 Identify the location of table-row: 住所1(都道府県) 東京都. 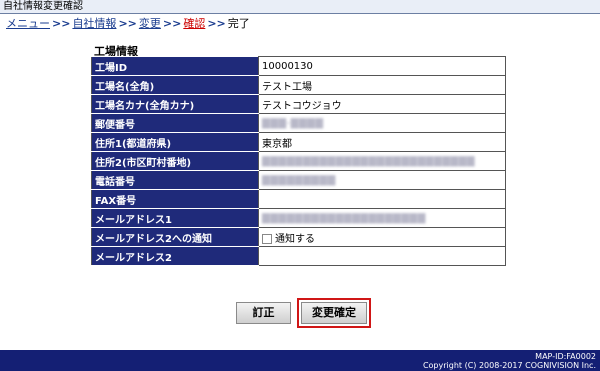
(298, 142).